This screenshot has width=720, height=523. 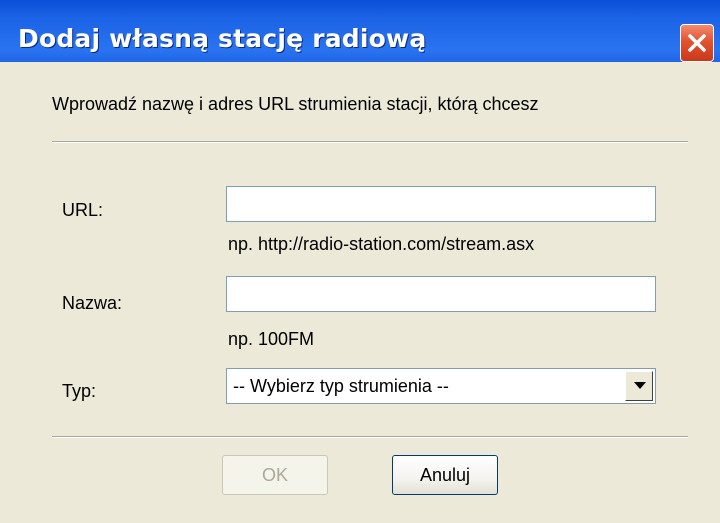 I want to click on type-label: Typ:, so click(x=79, y=391).